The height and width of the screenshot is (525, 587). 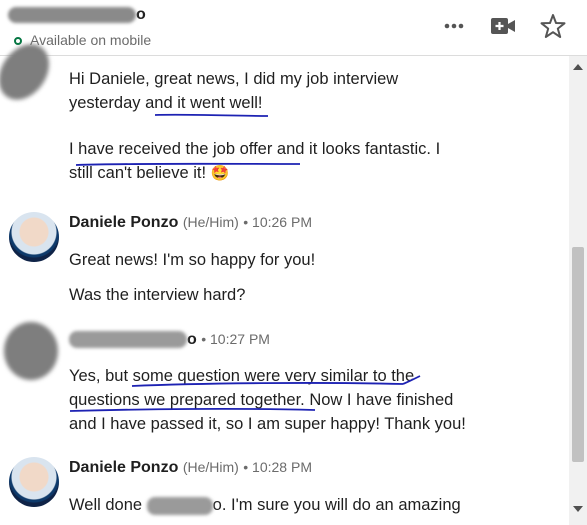 I want to click on sender-header: Daniele Ponzo (He/Him) • 10:26 PM, so click(x=190, y=223).